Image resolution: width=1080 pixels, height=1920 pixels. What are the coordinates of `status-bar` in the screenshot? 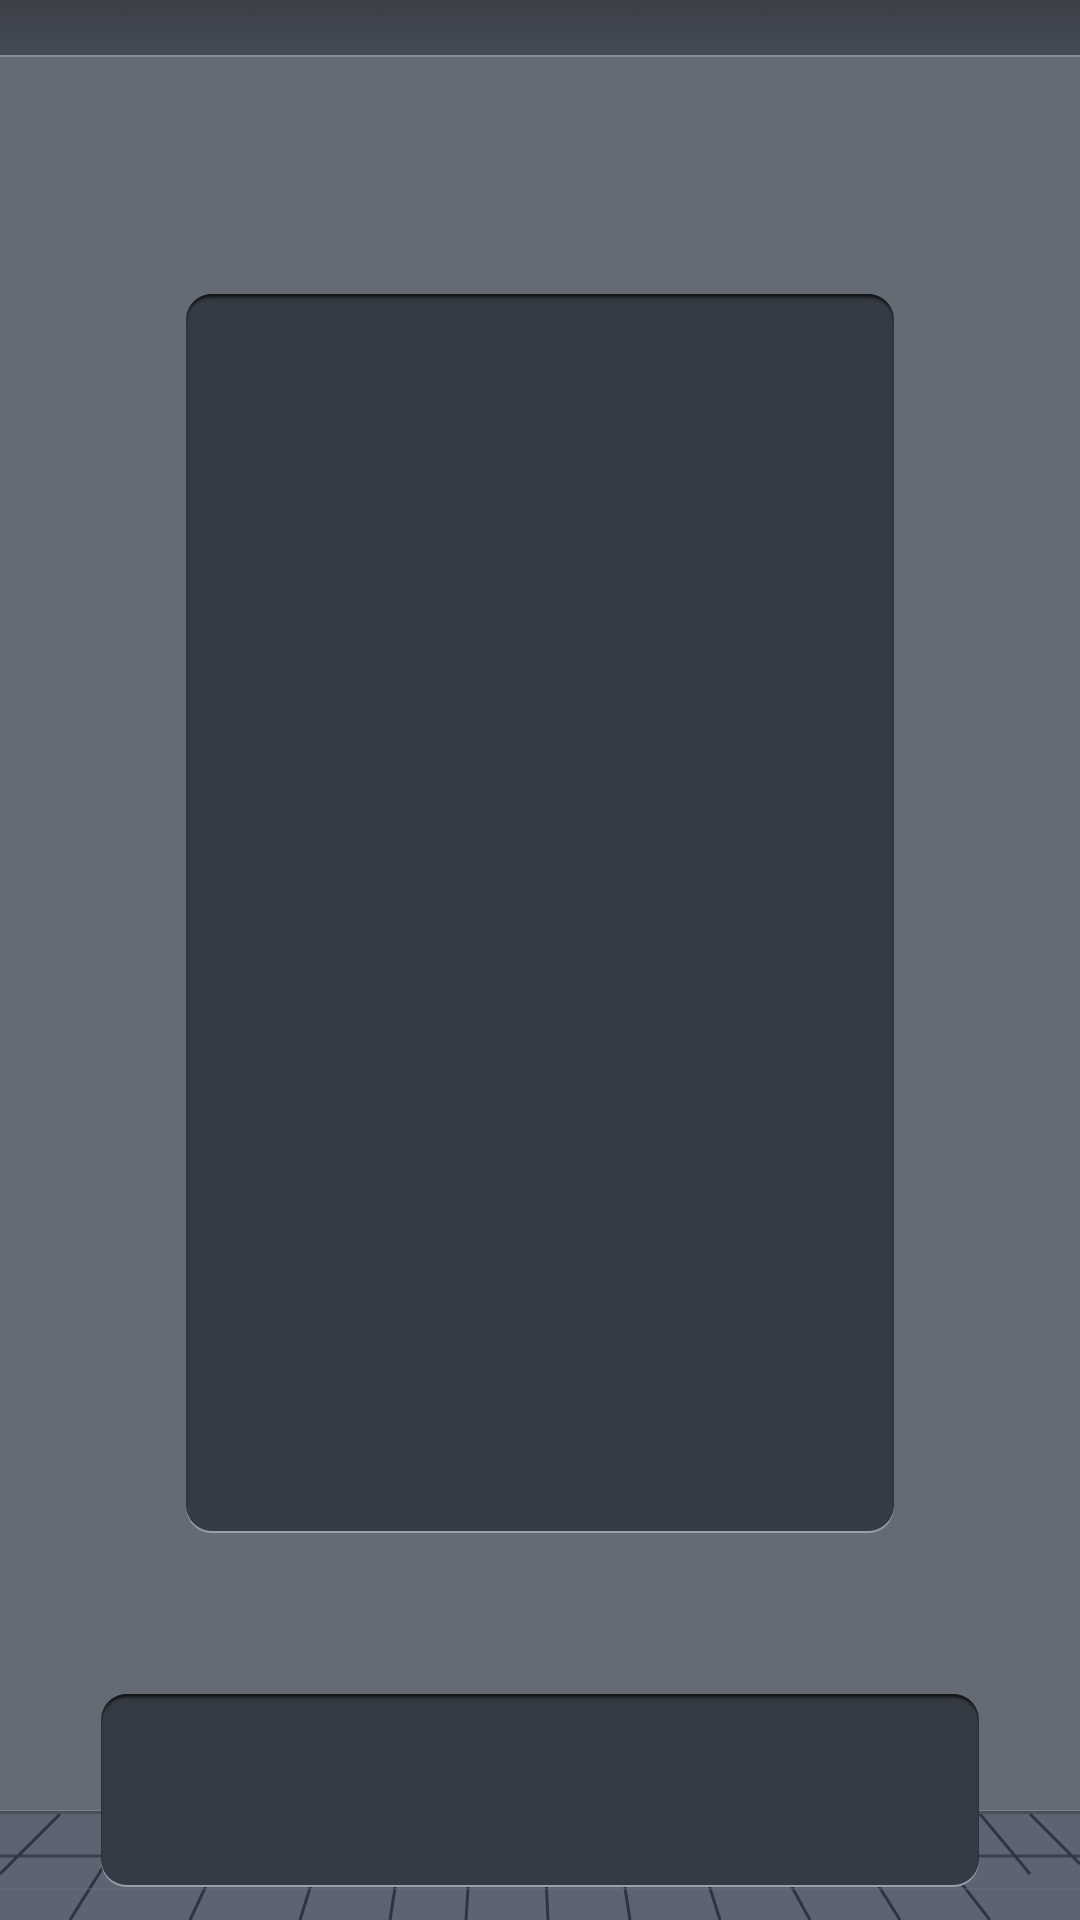 It's located at (540, 28).